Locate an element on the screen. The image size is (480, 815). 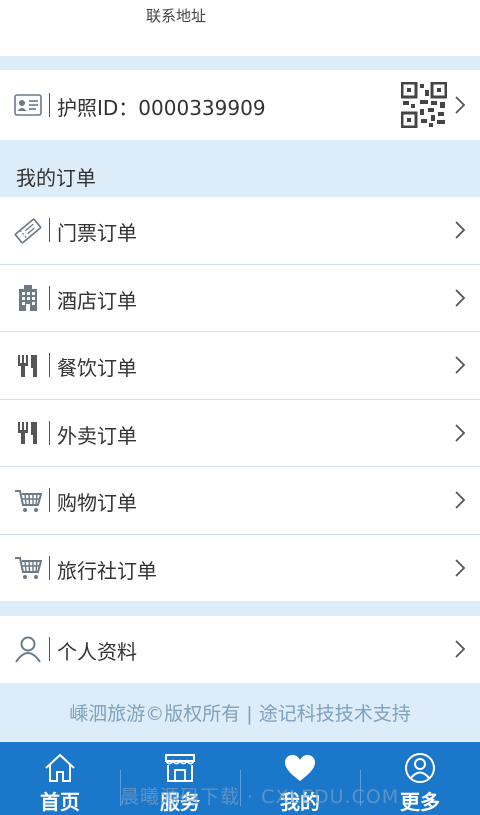
order-item-dining: 餐饮订单 is located at coordinates (240, 365).